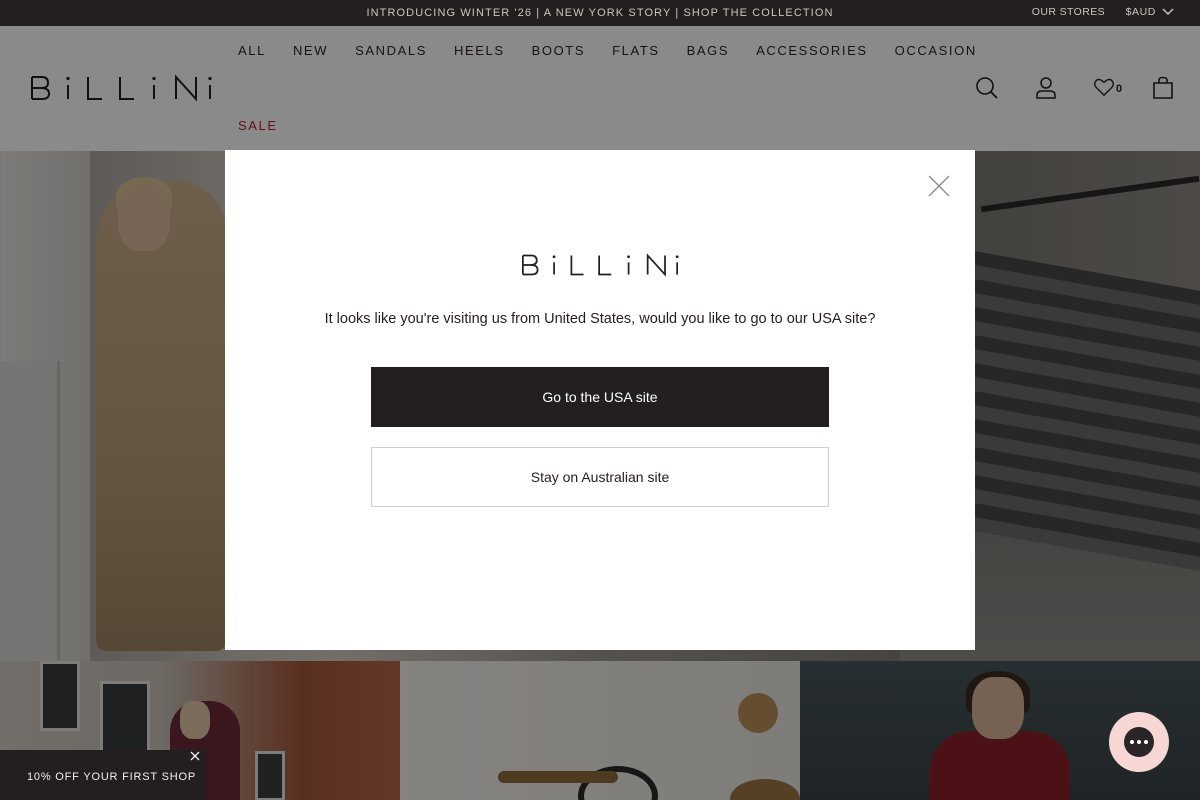  Describe the element at coordinates (111, 777) in the screenshot. I see `promo-label: 10% OFF YOUR FIRST SHOP` at that location.